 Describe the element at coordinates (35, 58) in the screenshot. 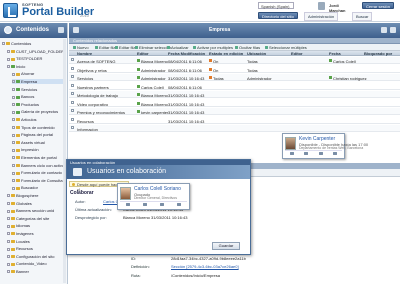

I see `tree-item: TESTFOLDER` at that location.